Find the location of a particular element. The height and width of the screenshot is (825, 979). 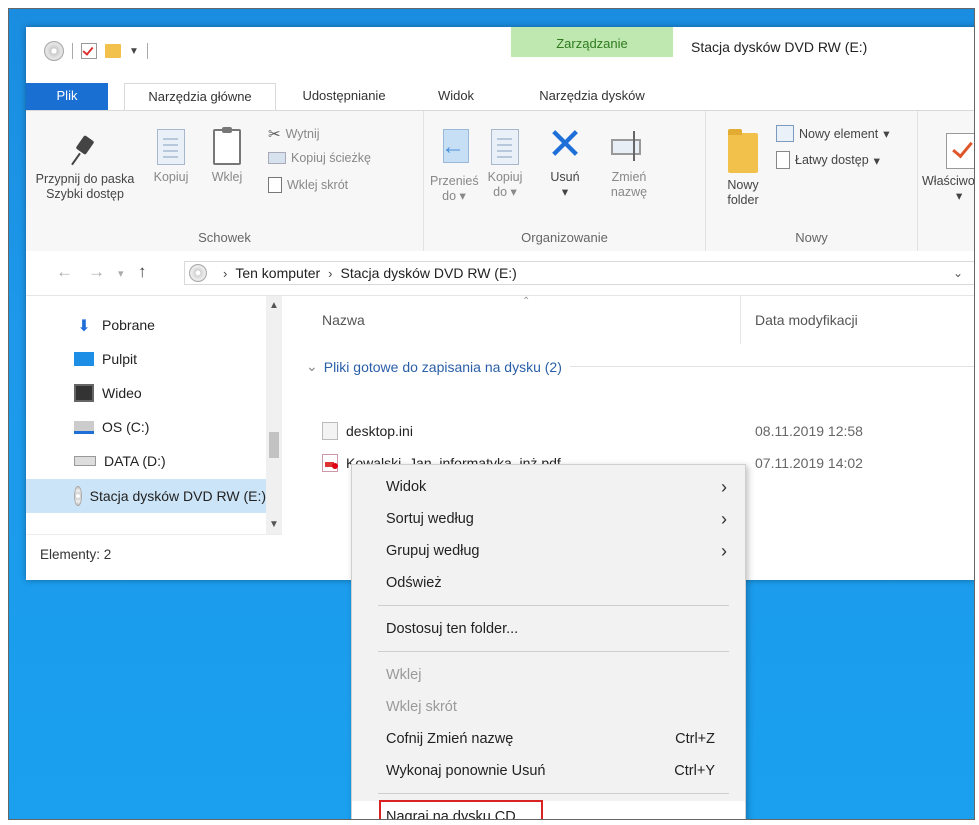

easy-access-button: Łatwy dostęp ▾ is located at coordinates (828, 160).